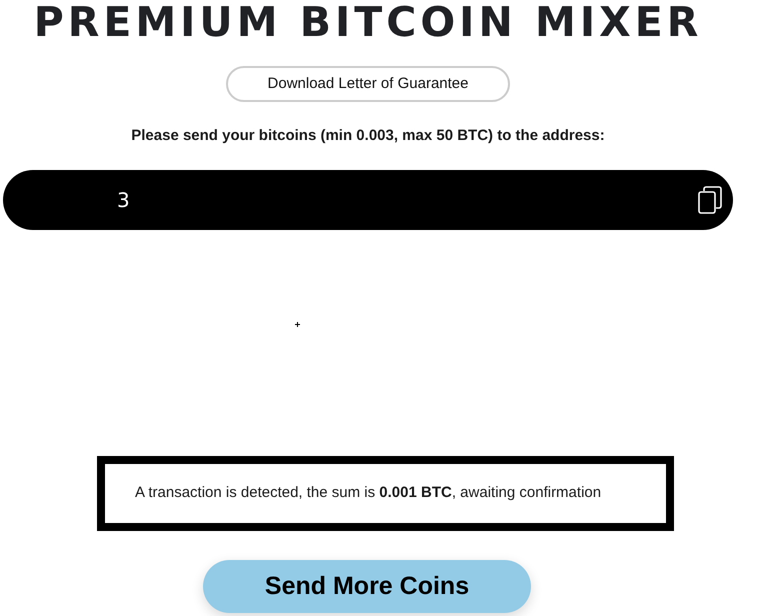  What do you see at coordinates (368, 136) in the screenshot?
I see `instruction-text: Please send your bitcoins (min 0.003, max 50 BTC) to the address:` at bounding box center [368, 136].